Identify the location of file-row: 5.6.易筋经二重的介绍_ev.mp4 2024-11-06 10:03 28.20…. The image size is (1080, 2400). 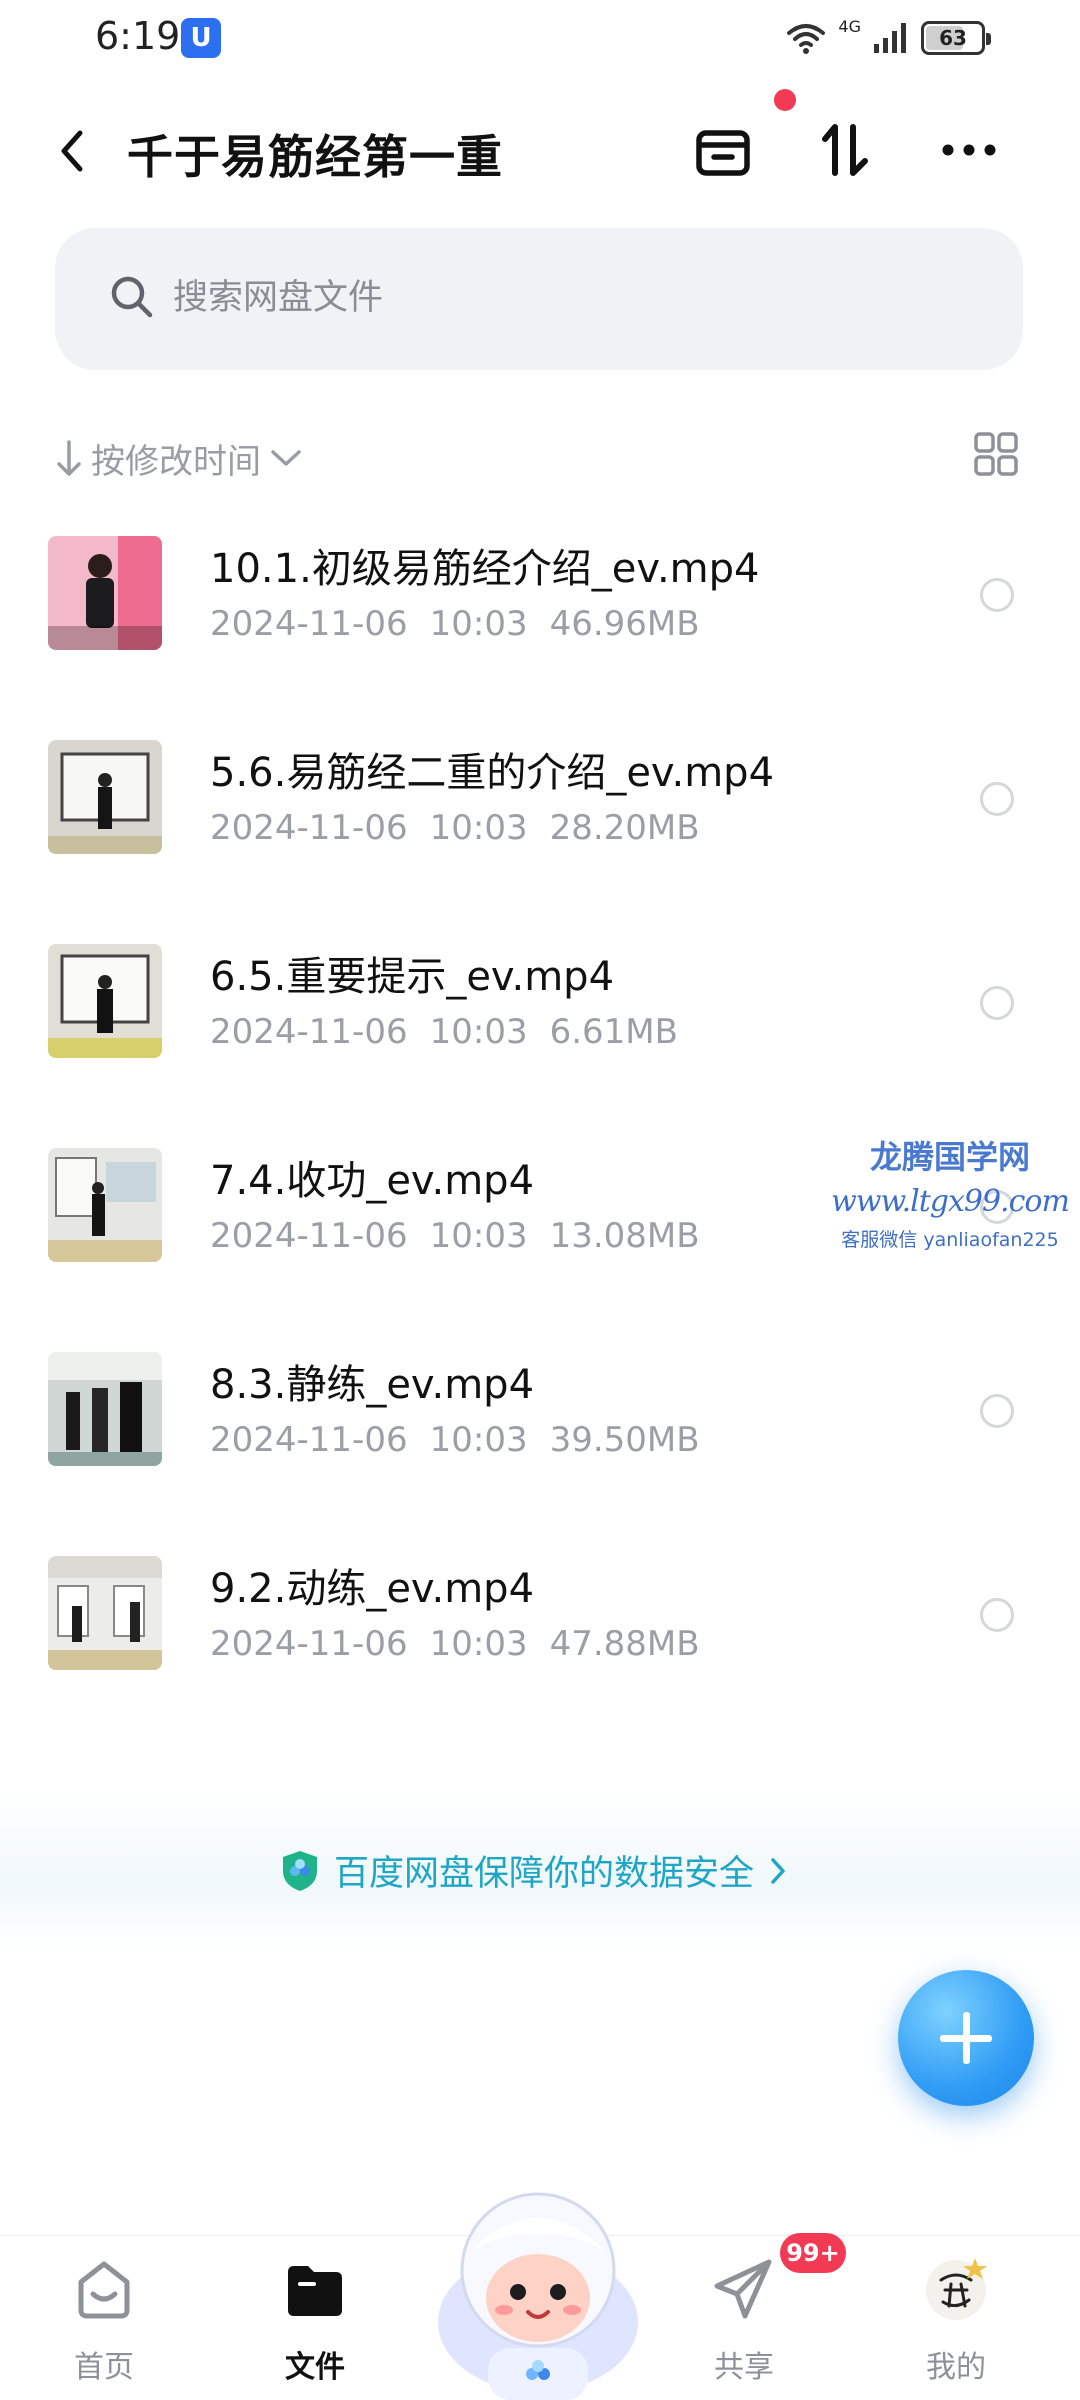
(540, 806).